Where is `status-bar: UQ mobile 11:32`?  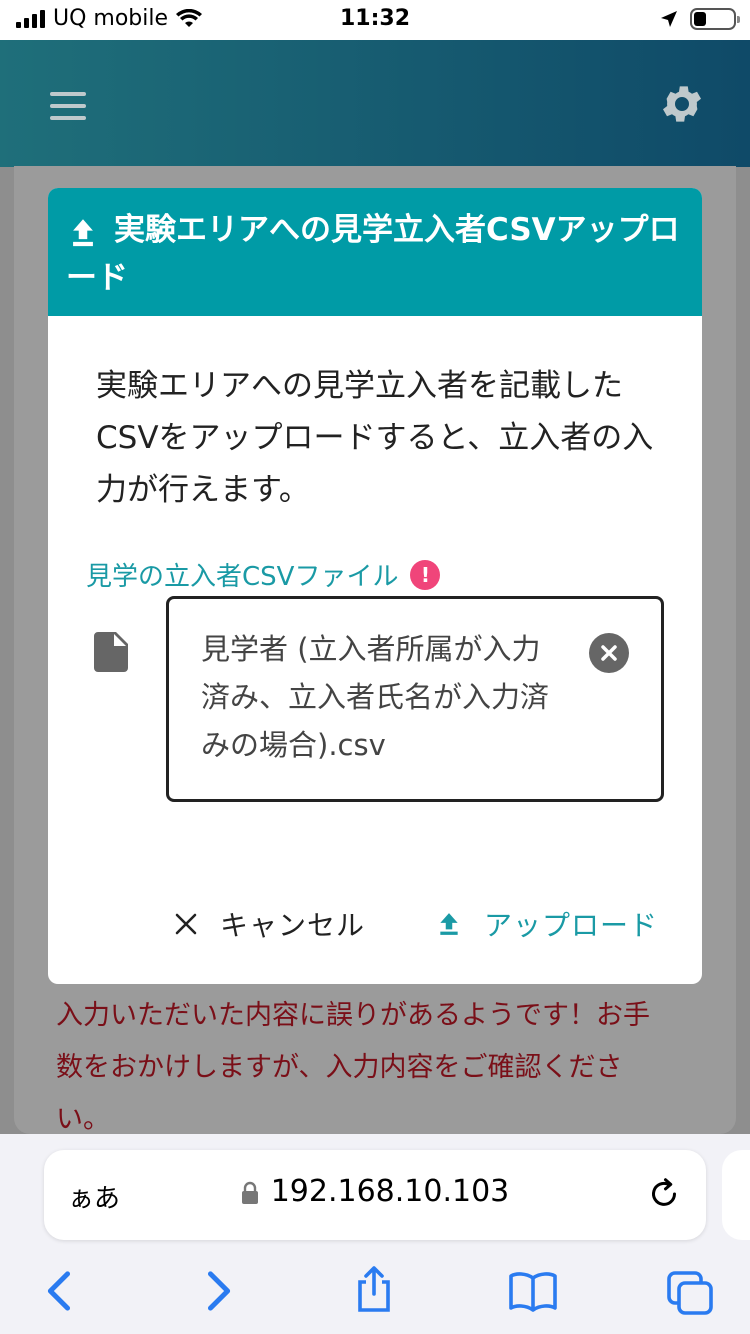
status-bar: UQ mobile 11:32 is located at coordinates (375, 20).